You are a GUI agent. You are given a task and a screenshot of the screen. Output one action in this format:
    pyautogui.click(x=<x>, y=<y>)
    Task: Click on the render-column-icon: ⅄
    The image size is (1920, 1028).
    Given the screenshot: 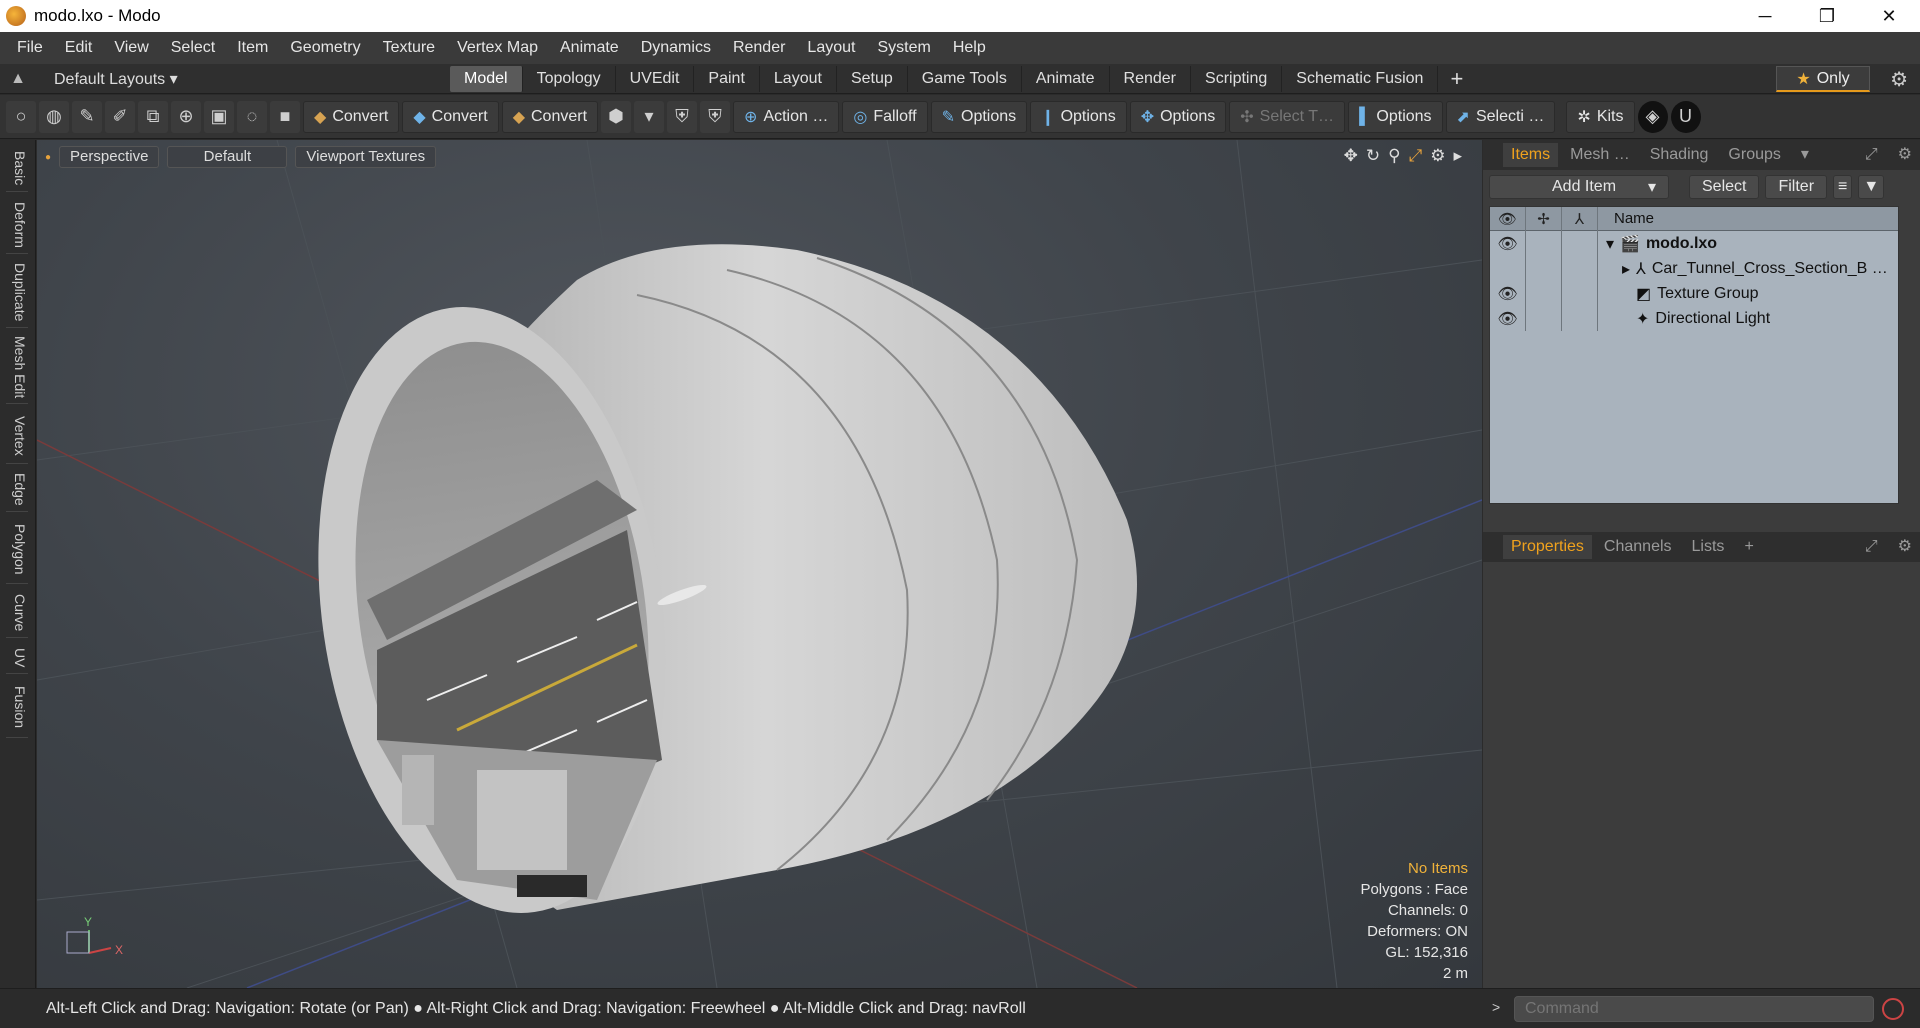 What is the action you would take?
    pyautogui.click(x=1580, y=218)
    